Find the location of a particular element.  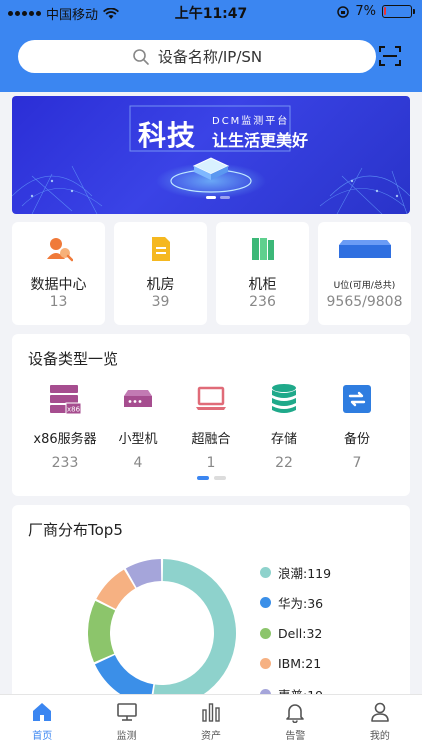

room-icon is located at coordinates (160, 249).